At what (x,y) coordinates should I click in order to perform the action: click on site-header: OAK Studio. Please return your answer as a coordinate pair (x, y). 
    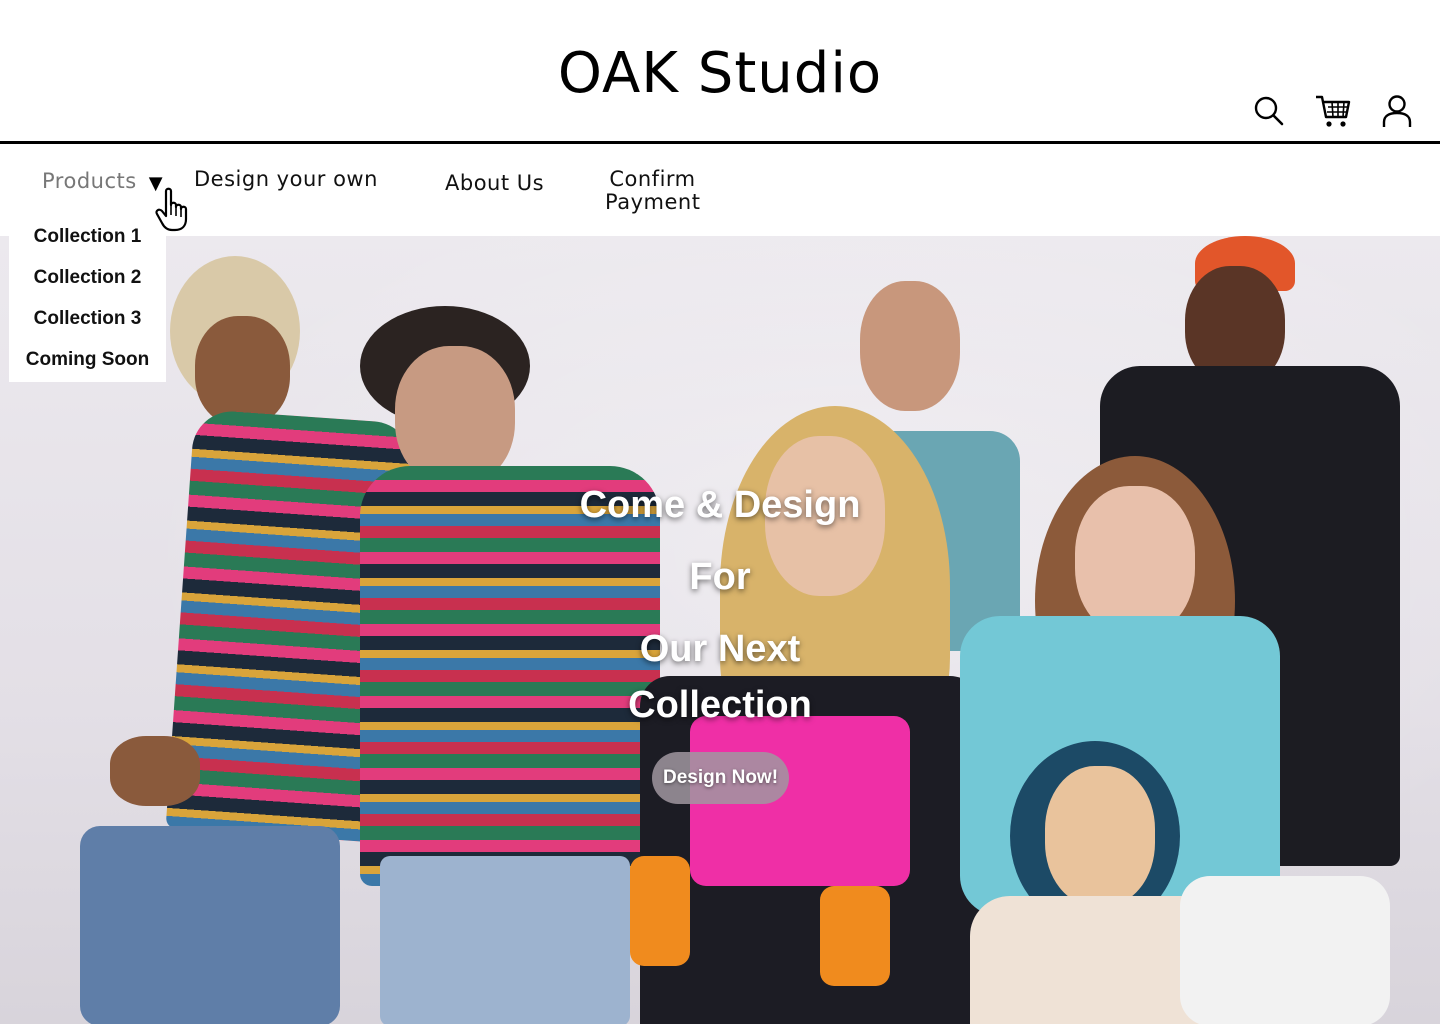
    Looking at the image, I should click on (720, 72).